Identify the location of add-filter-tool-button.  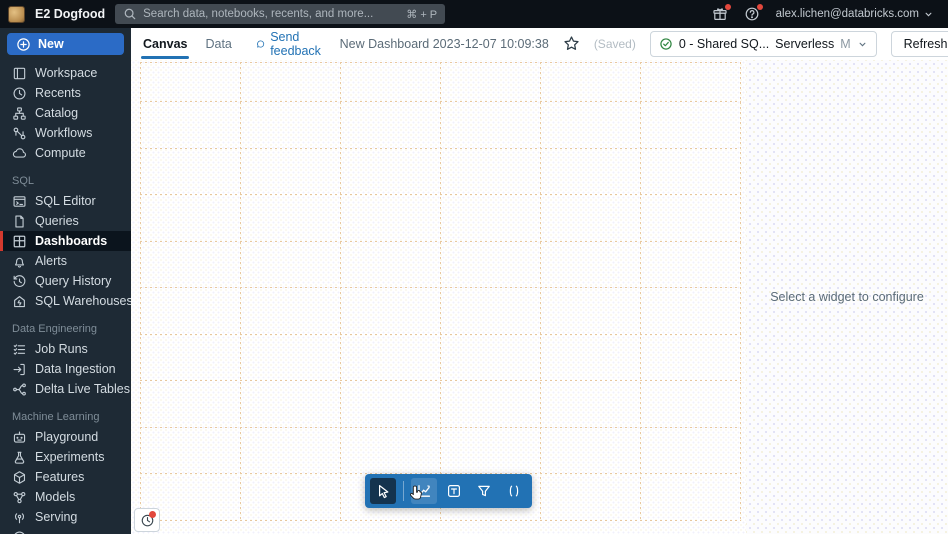
(484, 491).